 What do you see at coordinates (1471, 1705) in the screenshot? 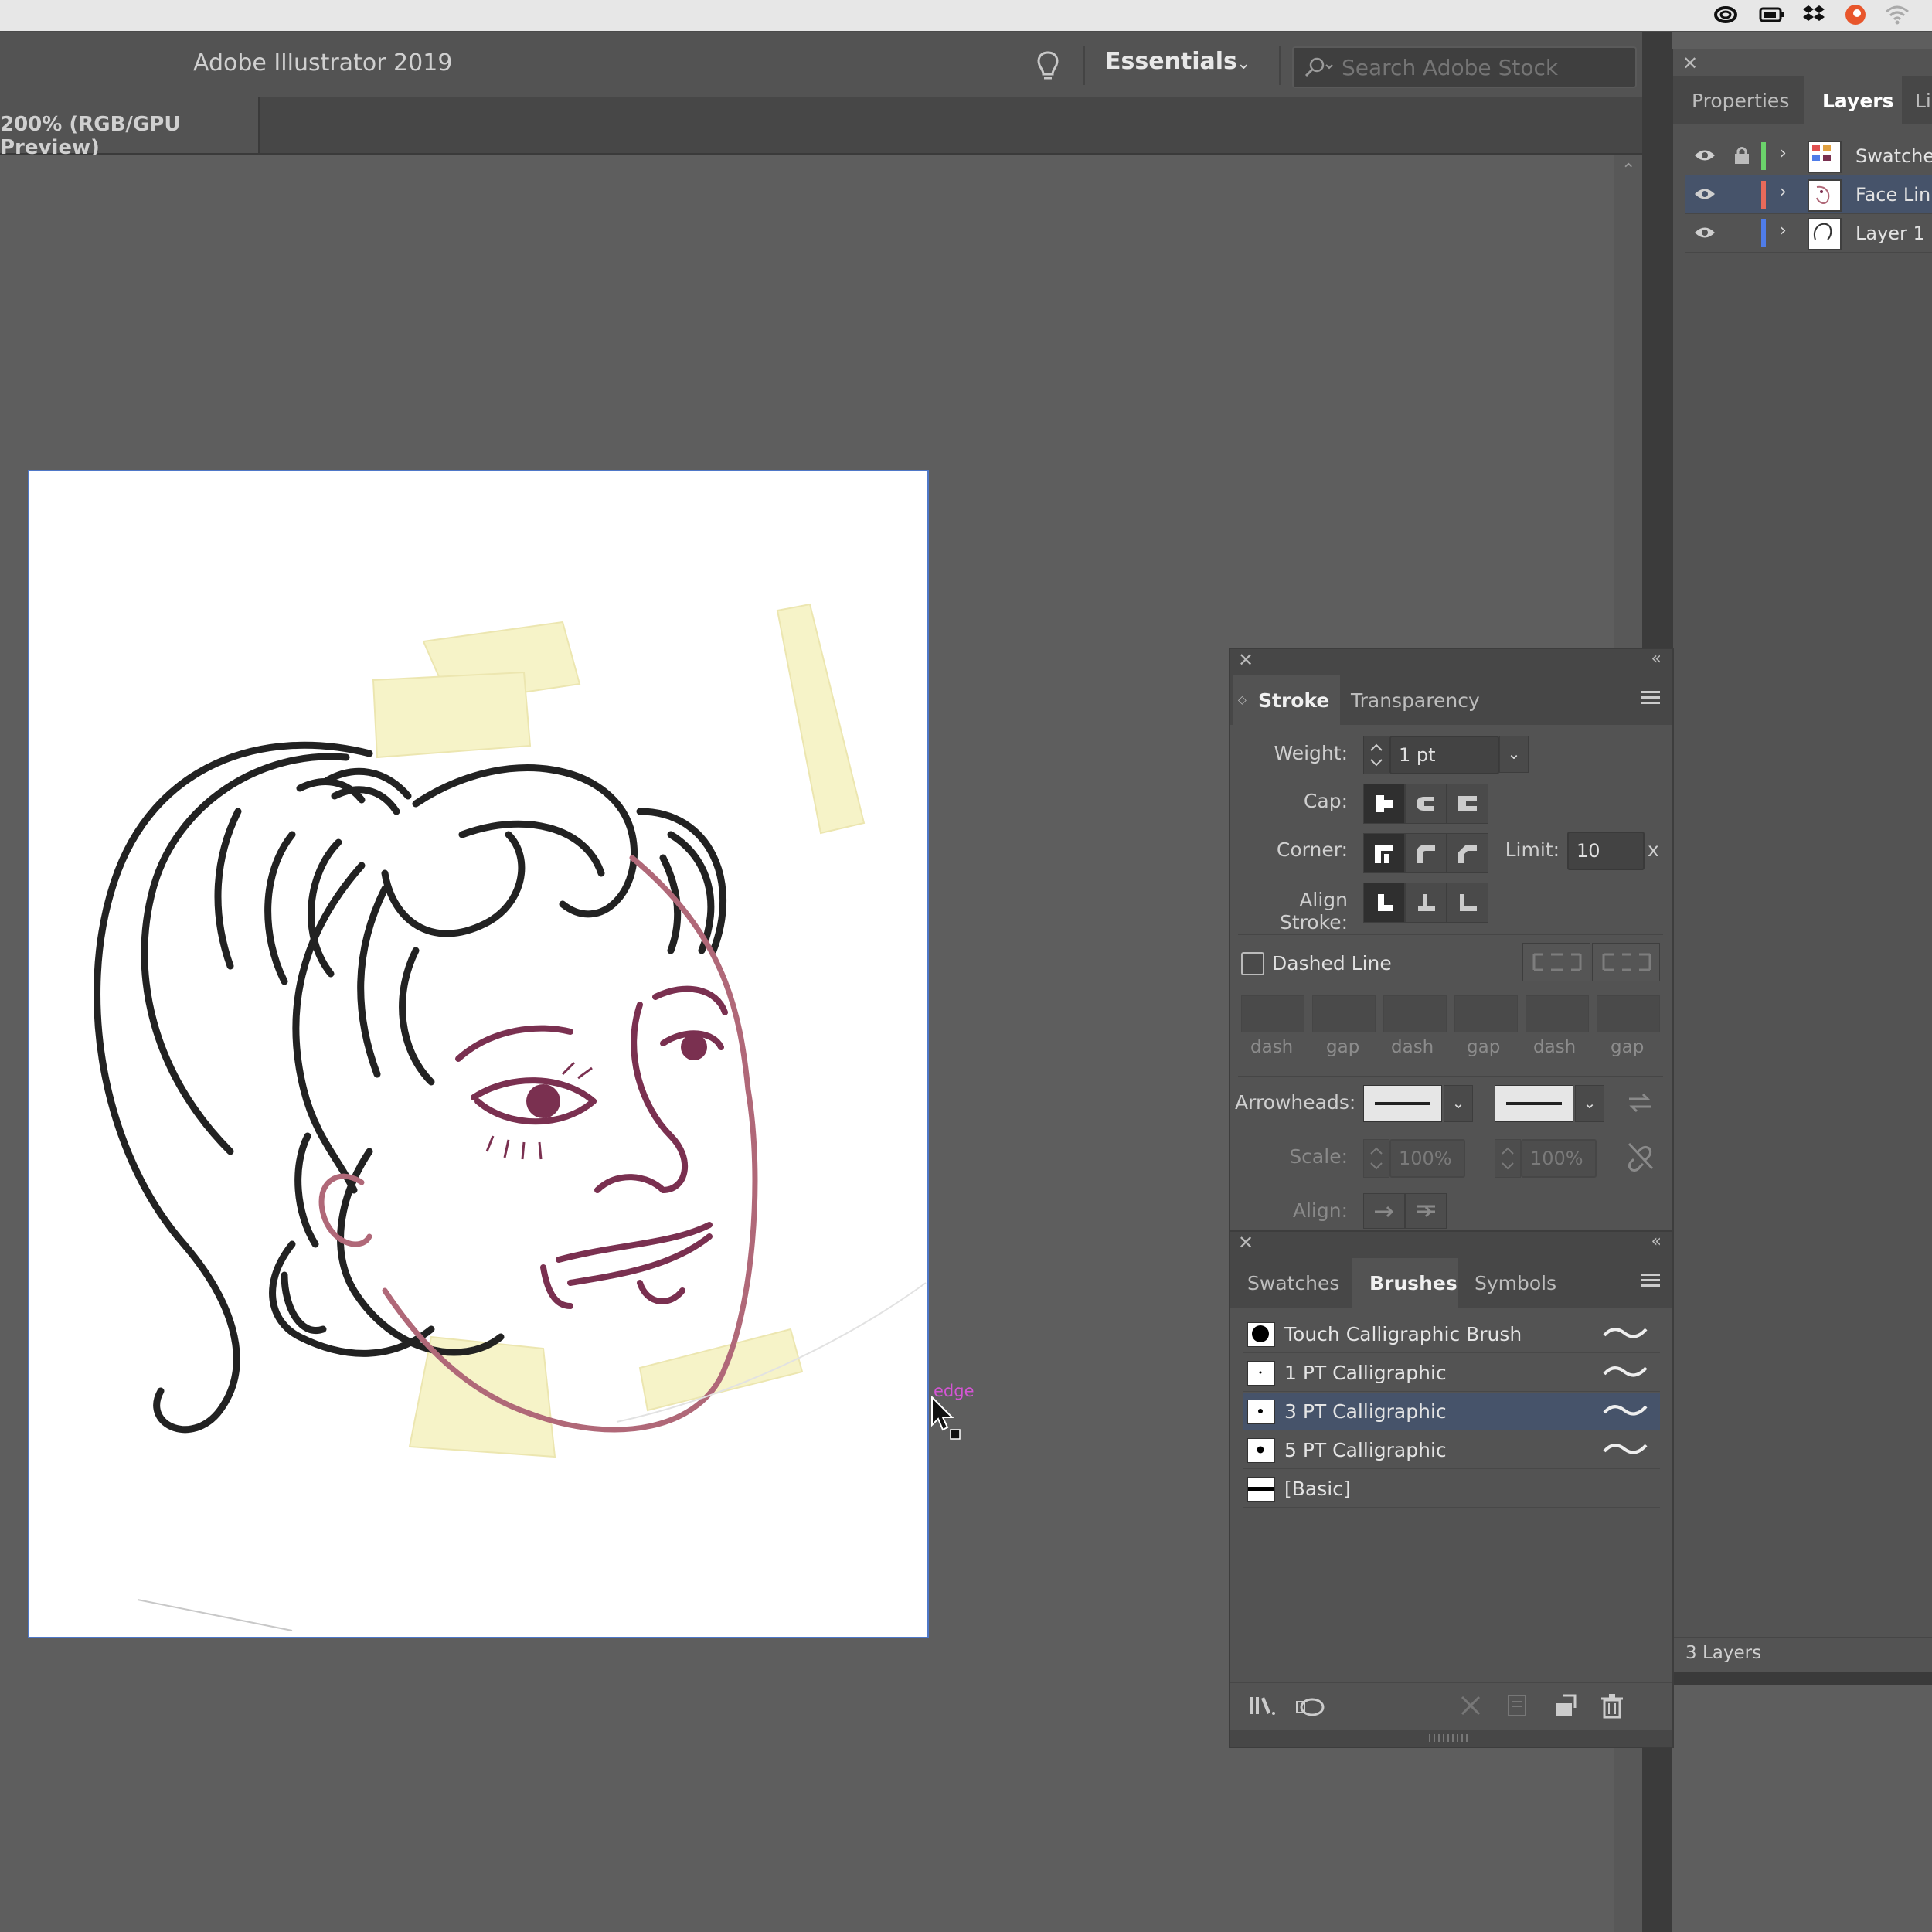
I see `remove-stroke-icon` at bounding box center [1471, 1705].